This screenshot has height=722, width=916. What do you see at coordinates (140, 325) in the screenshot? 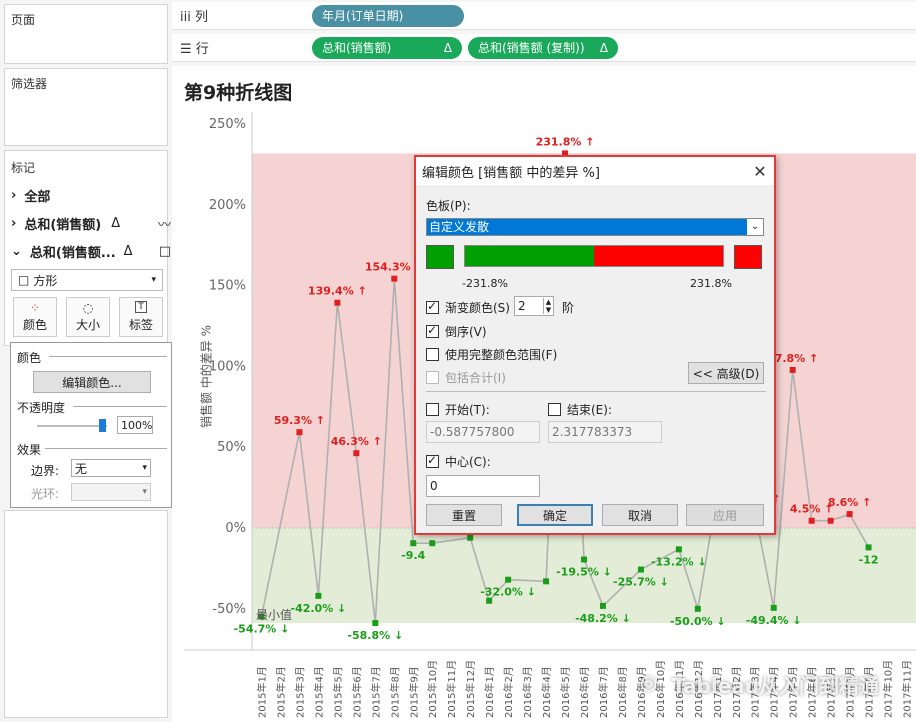
I see `label-button-label: 标签` at bounding box center [140, 325].